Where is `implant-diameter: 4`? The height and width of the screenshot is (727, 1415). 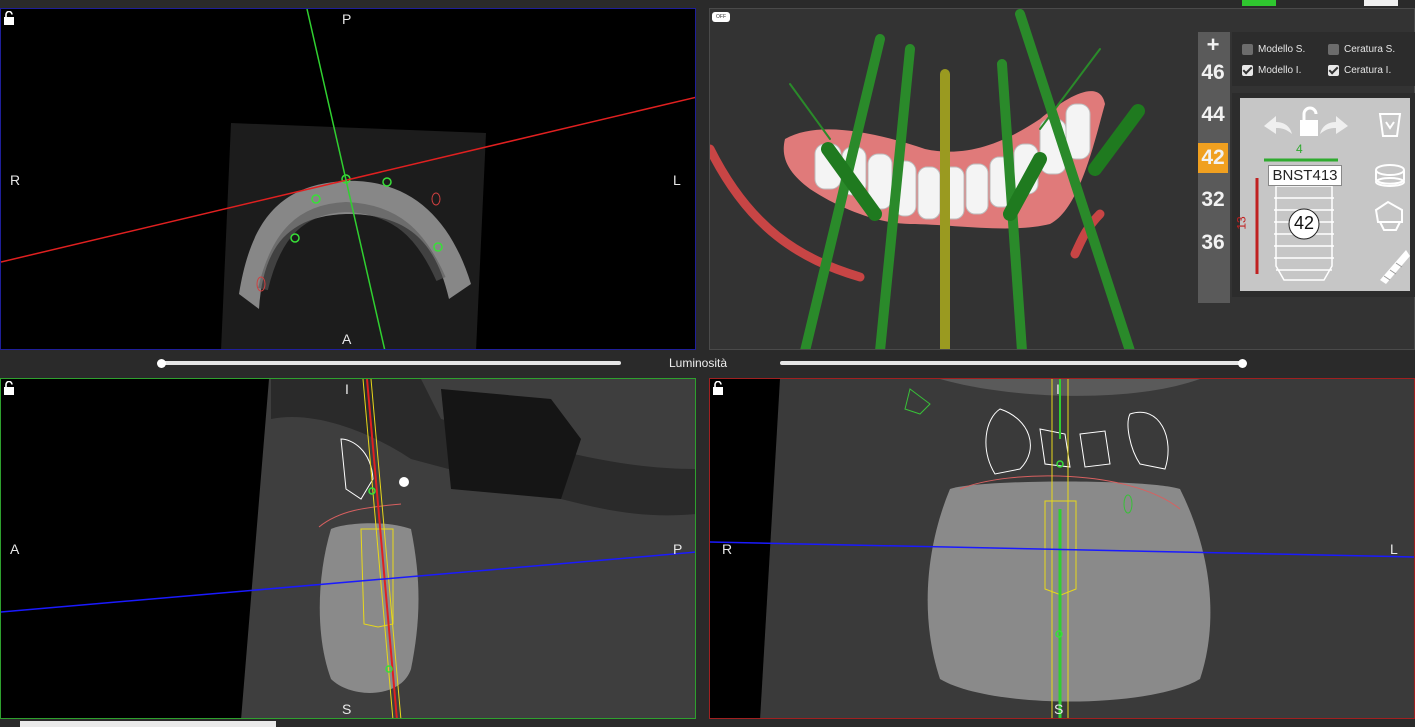
implant-diameter: 4 is located at coordinates (1299, 149).